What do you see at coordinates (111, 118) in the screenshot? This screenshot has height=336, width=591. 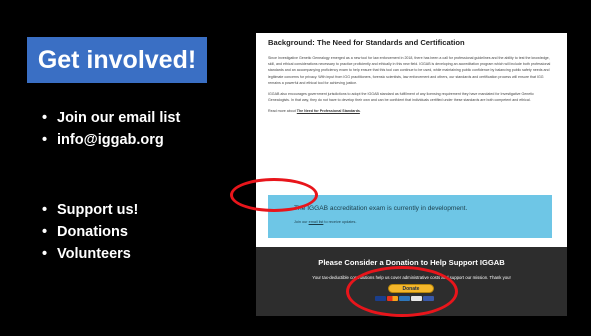 I see `bullet-item: Join our email list` at bounding box center [111, 118].